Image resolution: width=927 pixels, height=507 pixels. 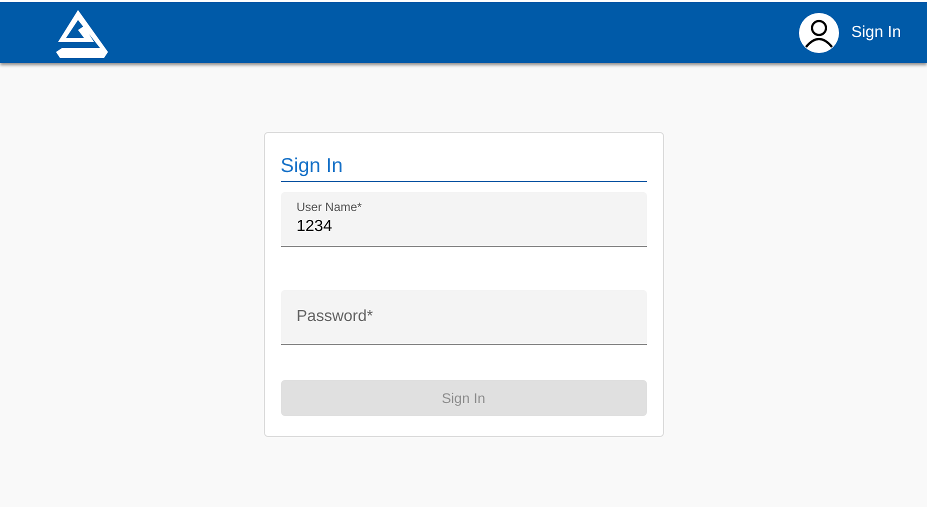 I want to click on text-field: User Name* 1234, so click(x=463, y=219).